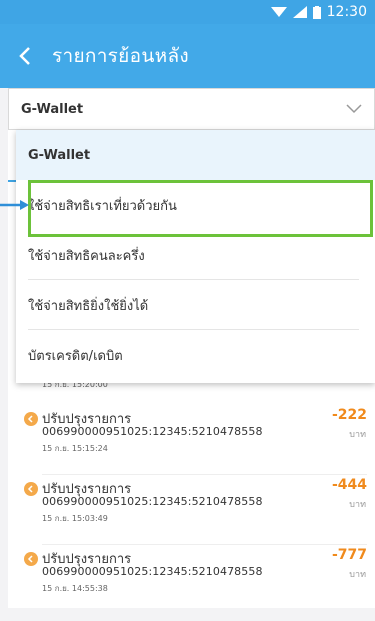 Image resolution: width=375 pixels, height=621 pixels. I want to click on wifi-icon, so click(278, 12).